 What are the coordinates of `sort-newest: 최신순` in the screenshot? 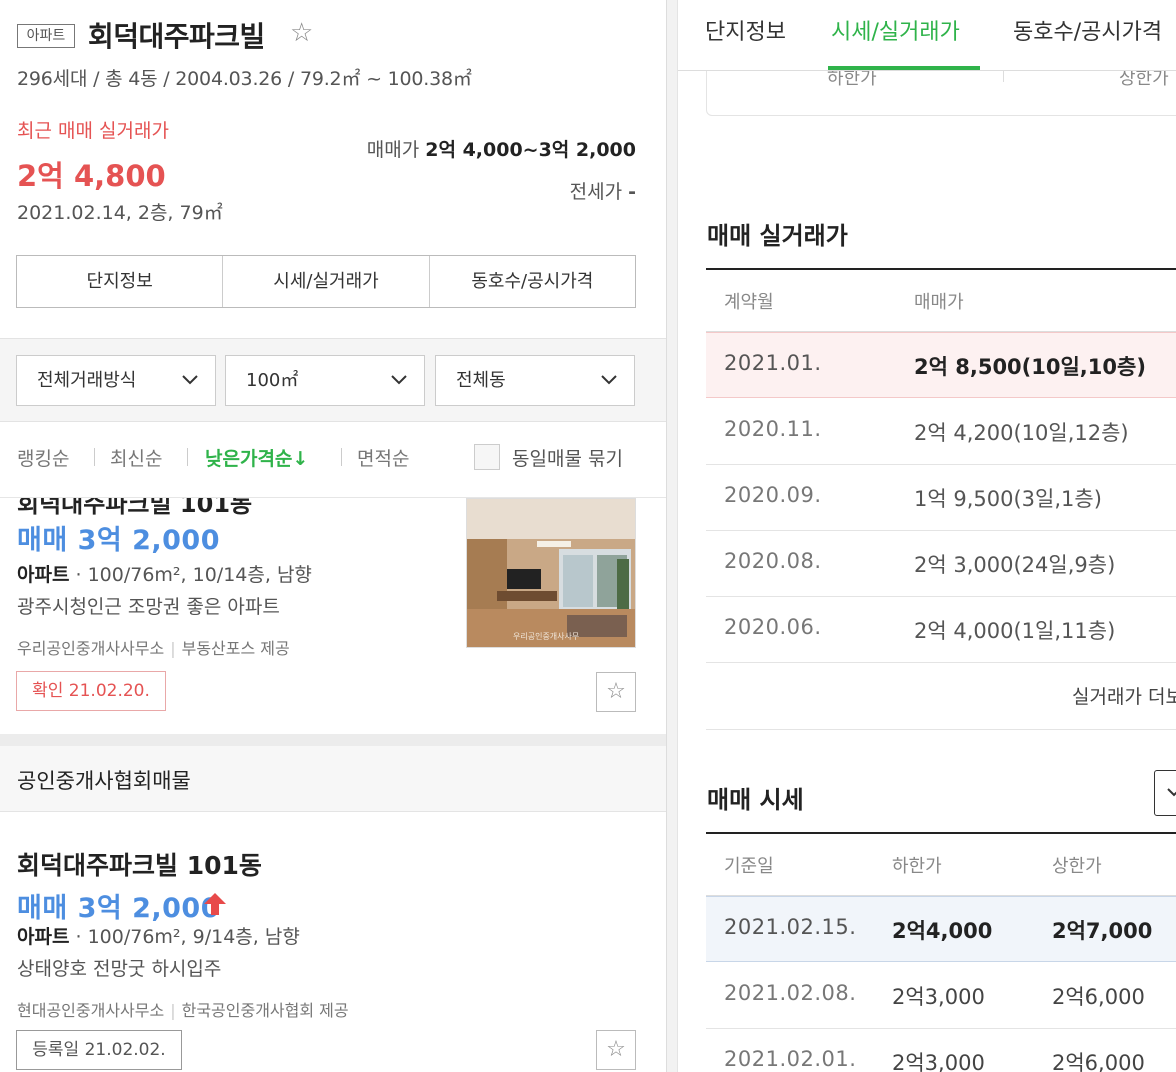 It's located at (136, 457).